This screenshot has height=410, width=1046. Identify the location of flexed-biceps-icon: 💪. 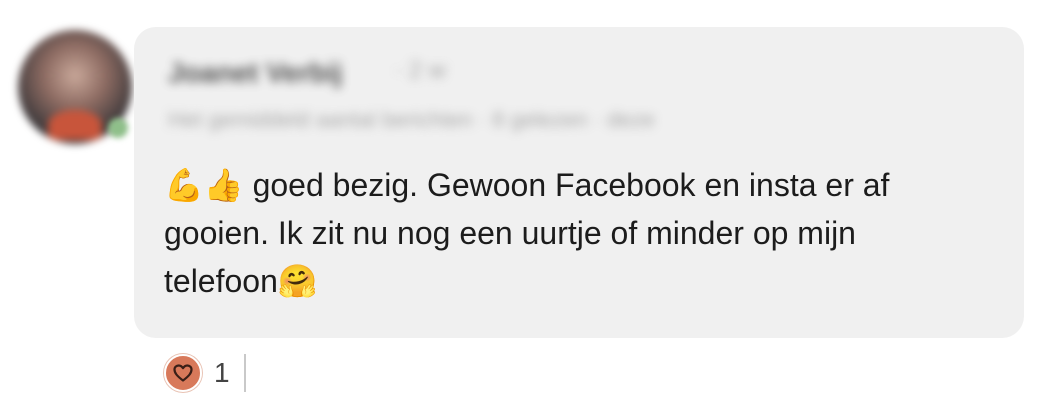
(184, 185).